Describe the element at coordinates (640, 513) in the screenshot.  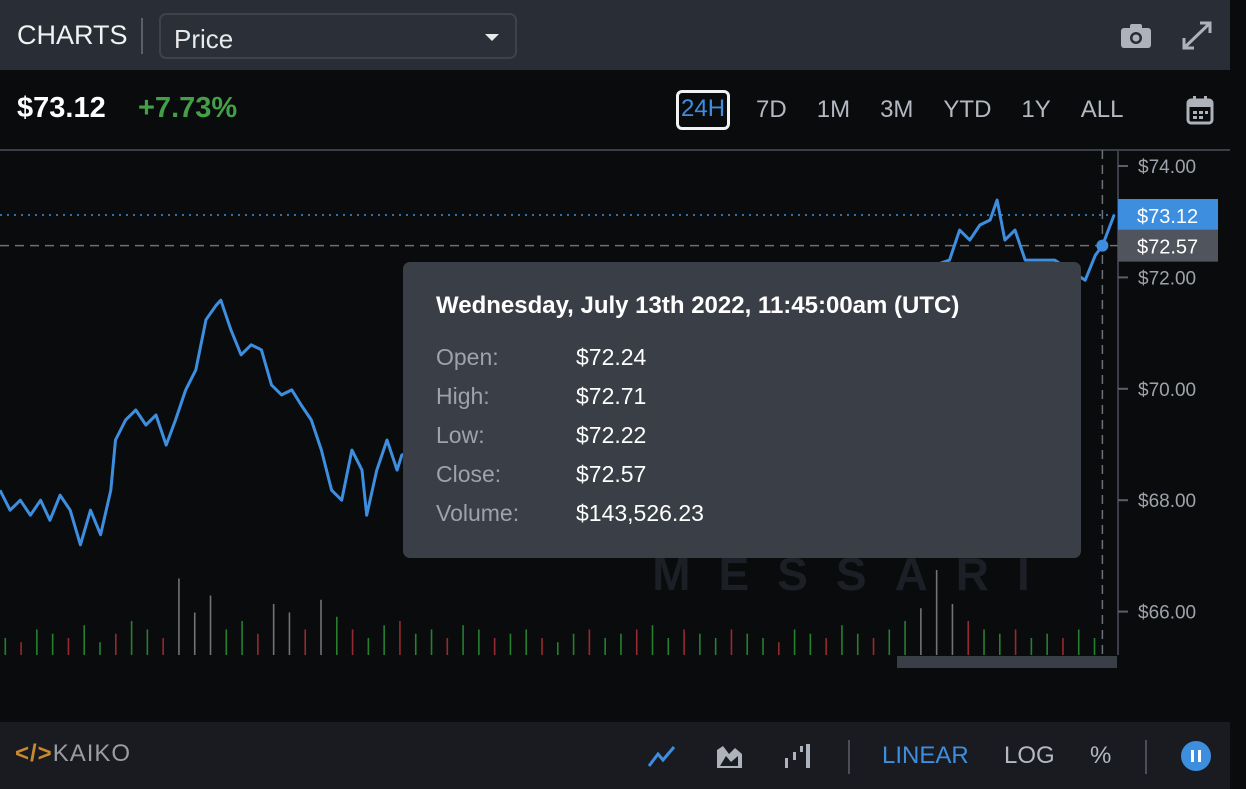
I see `tooltip-value: $143,526.23` at that location.